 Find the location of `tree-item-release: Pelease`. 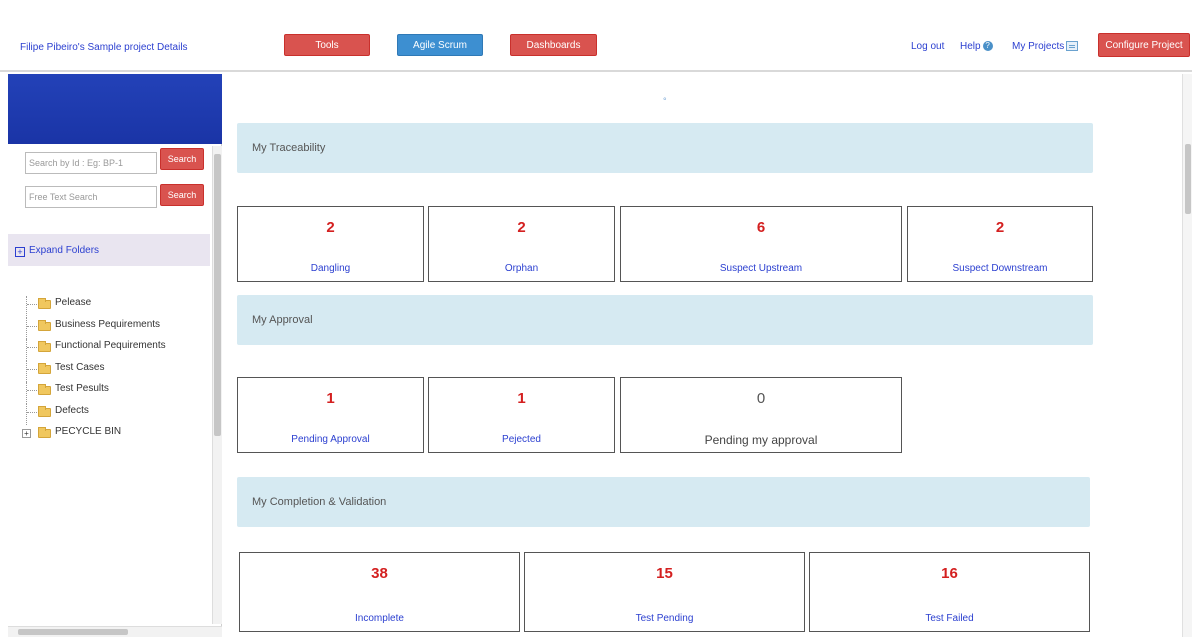

tree-item-release: Pelease is located at coordinates (121, 307).